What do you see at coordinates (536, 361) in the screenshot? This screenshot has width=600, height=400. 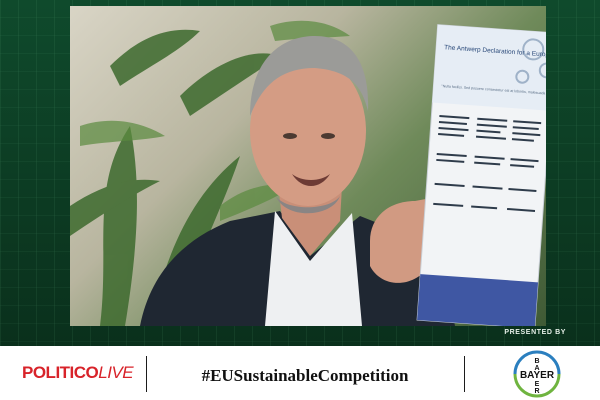 I see `svg-text: B` at bounding box center [536, 361].